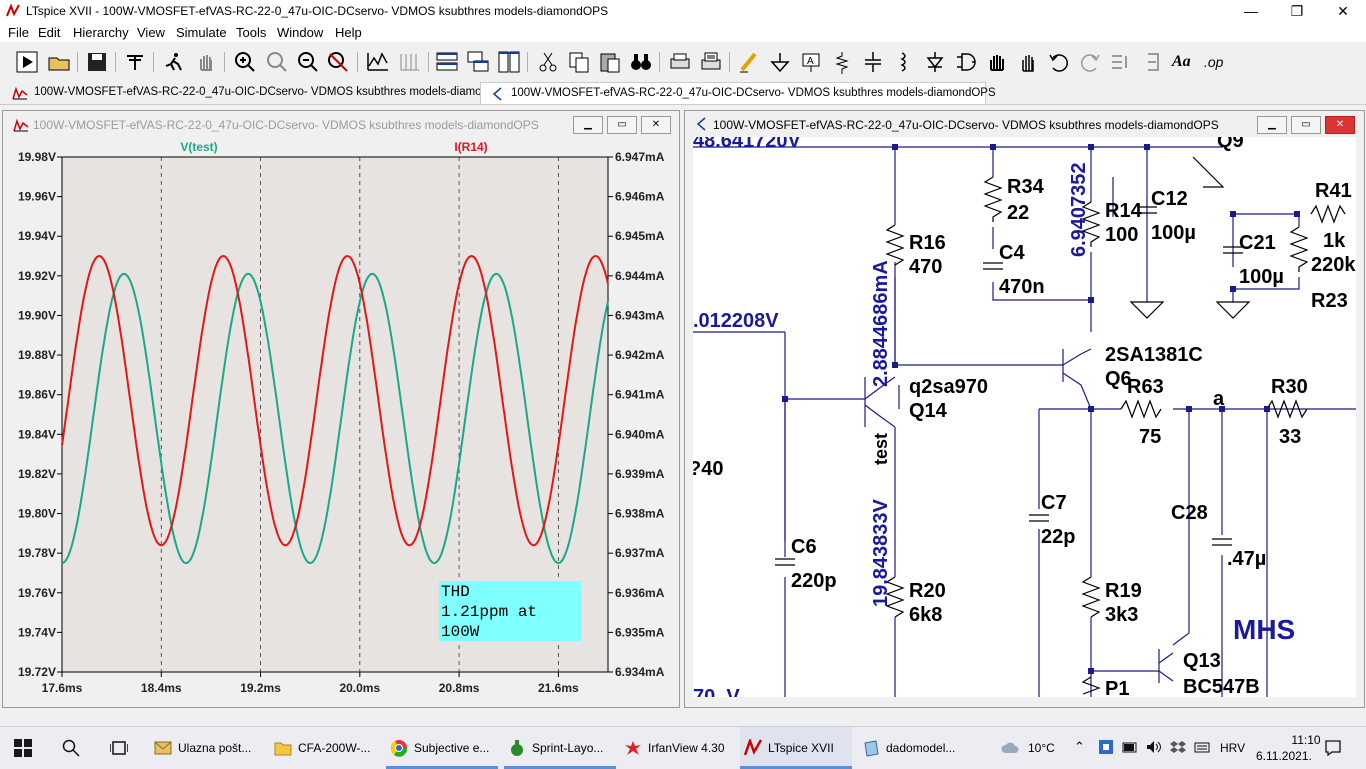  Describe the element at coordinates (251, 32) in the screenshot. I see `menu-tools: Tools` at that location.